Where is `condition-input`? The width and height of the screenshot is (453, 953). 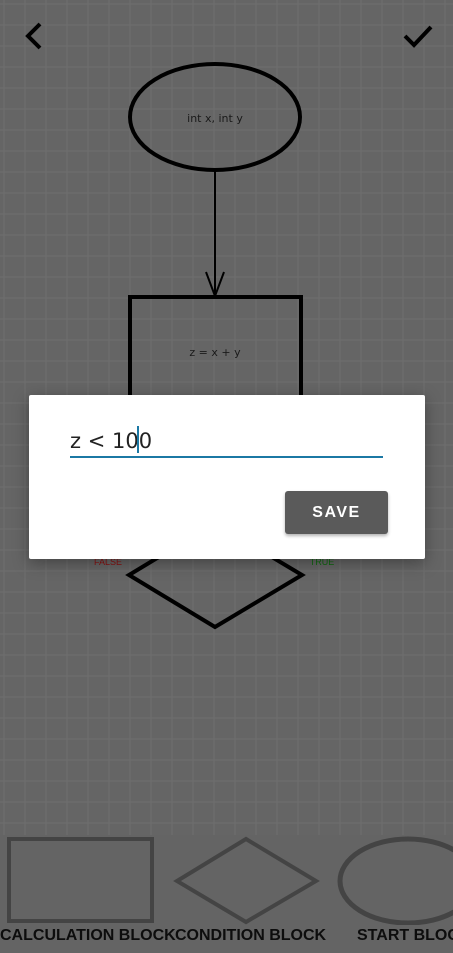 condition-input is located at coordinates (226, 441).